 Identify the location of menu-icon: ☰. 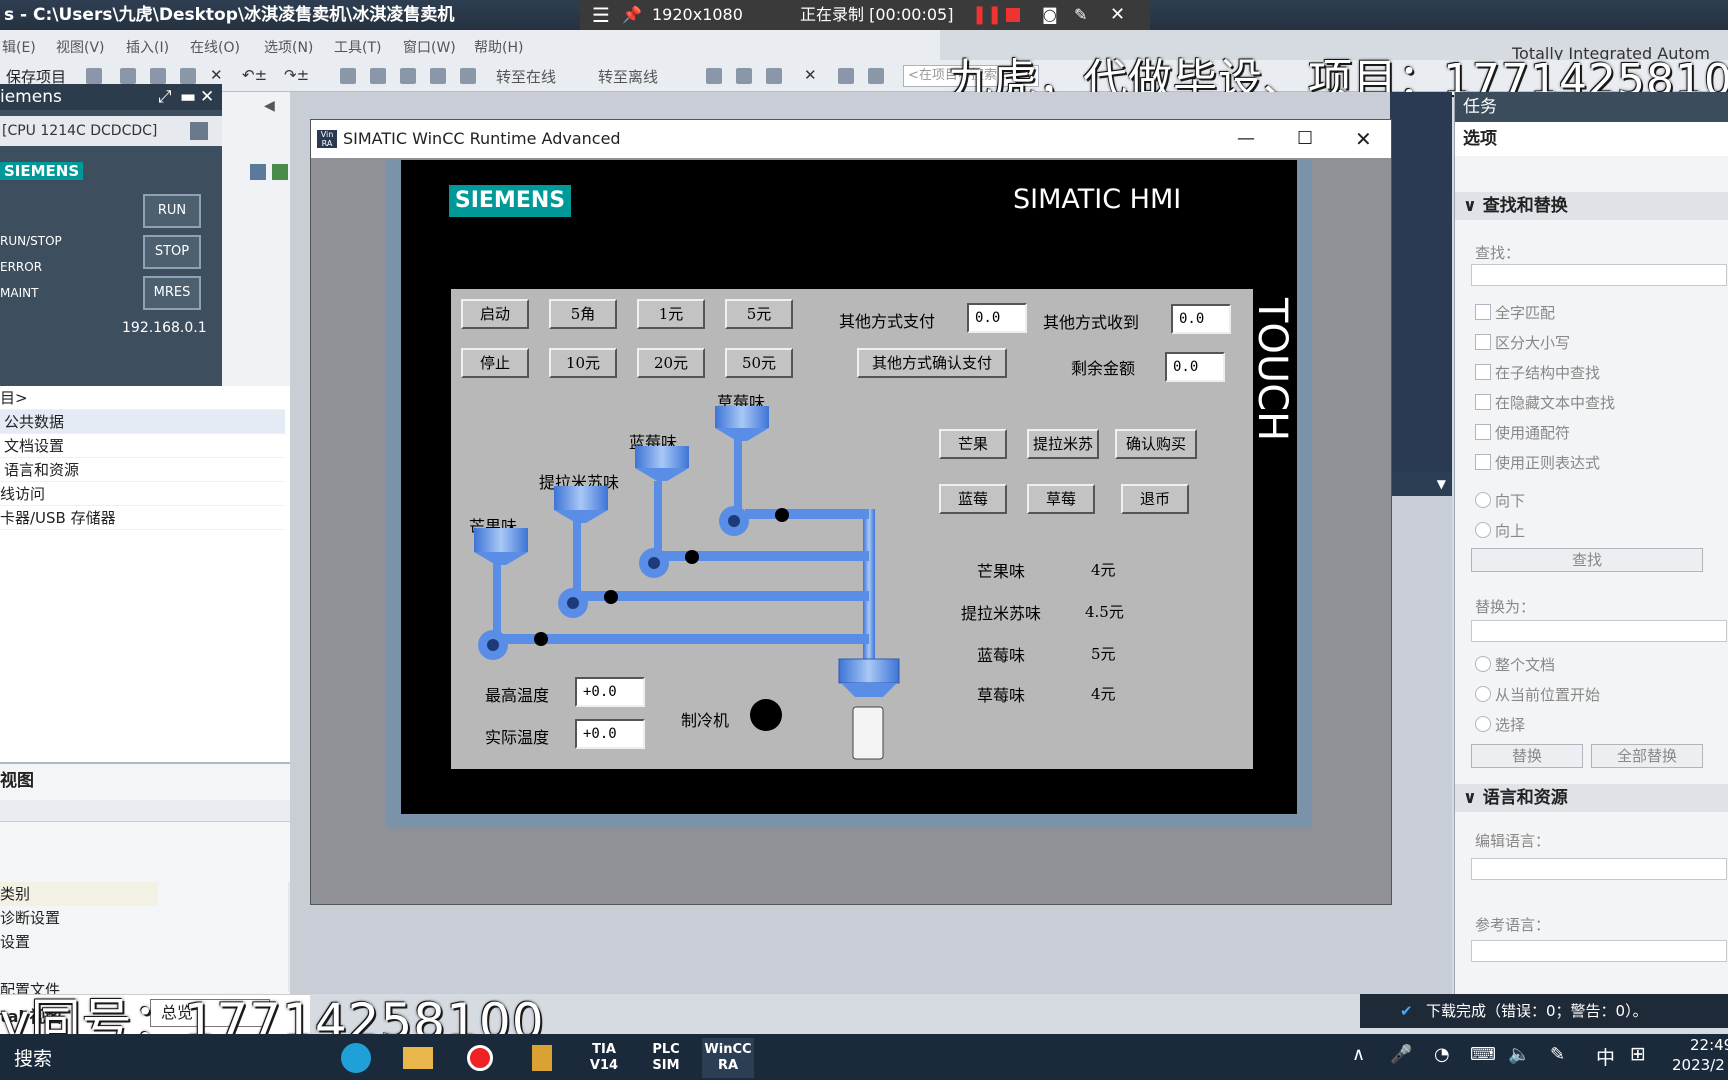
(601, 15).